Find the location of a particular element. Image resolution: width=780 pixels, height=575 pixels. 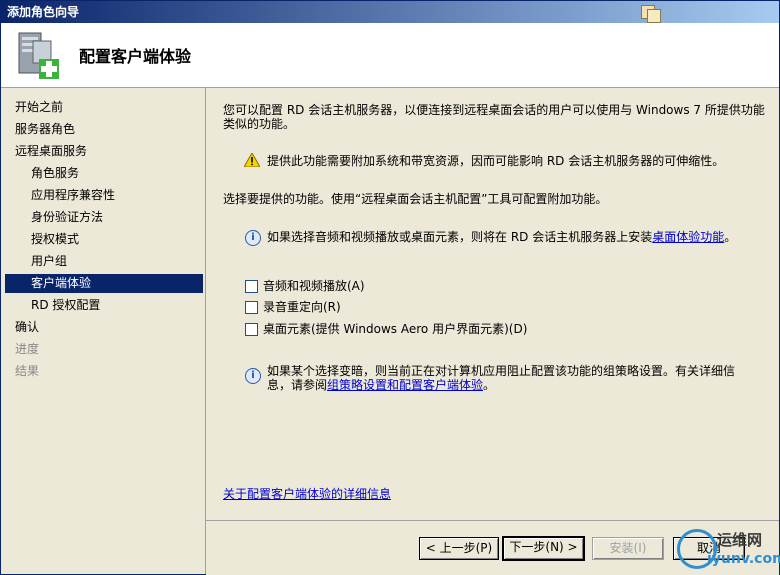

info-group-policy-line-2: 息，请参阅组策略设置和配置客户端体验。 is located at coordinates (519, 385).